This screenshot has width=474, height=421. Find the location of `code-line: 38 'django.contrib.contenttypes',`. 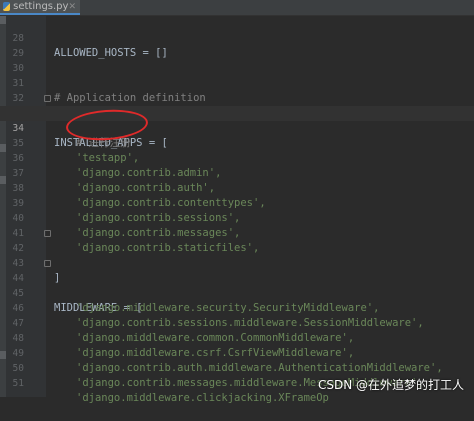

code-line: 38 'django.contrib.contenttypes', is located at coordinates (237, 187).